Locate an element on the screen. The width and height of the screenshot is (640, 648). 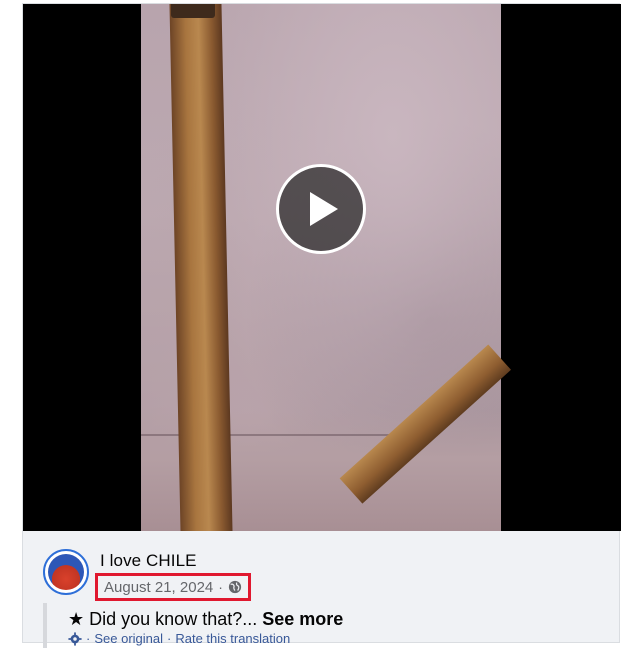
see-more-link: See more is located at coordinates (302, 619).